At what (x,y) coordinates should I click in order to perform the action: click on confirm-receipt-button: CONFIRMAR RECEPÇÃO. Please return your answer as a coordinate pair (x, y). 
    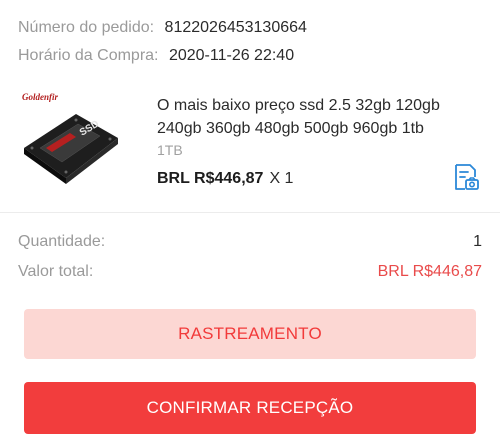
    Looking at the image, I should click on (250, 408).